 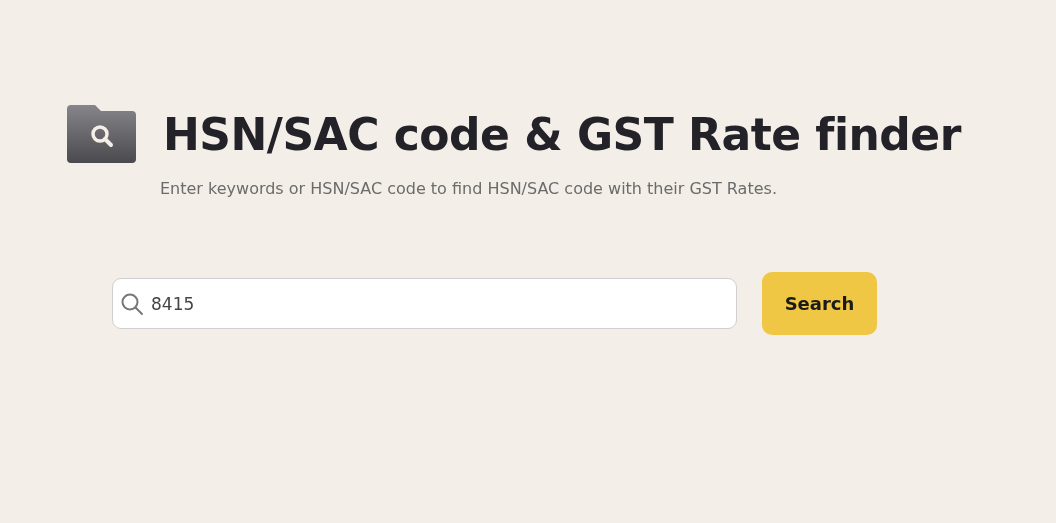 What do you see at coordinates (132, 304) in the screenshot?
I see `search-icon` at bounding box center [132, 304].